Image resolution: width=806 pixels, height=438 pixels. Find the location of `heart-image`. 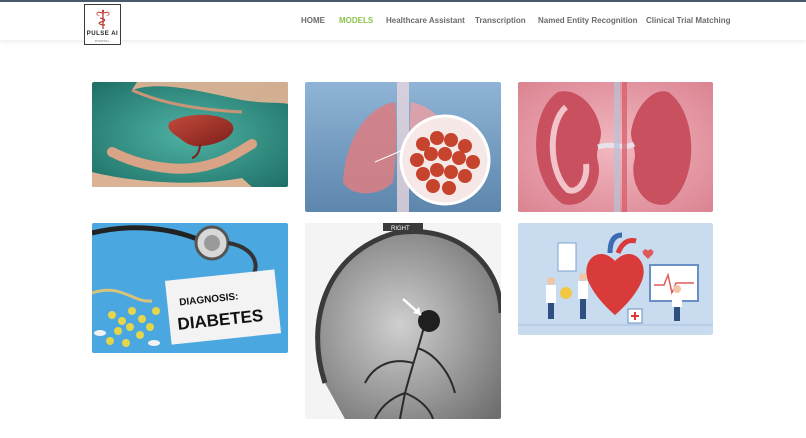

heart-image is located at coordinates (615, 279).